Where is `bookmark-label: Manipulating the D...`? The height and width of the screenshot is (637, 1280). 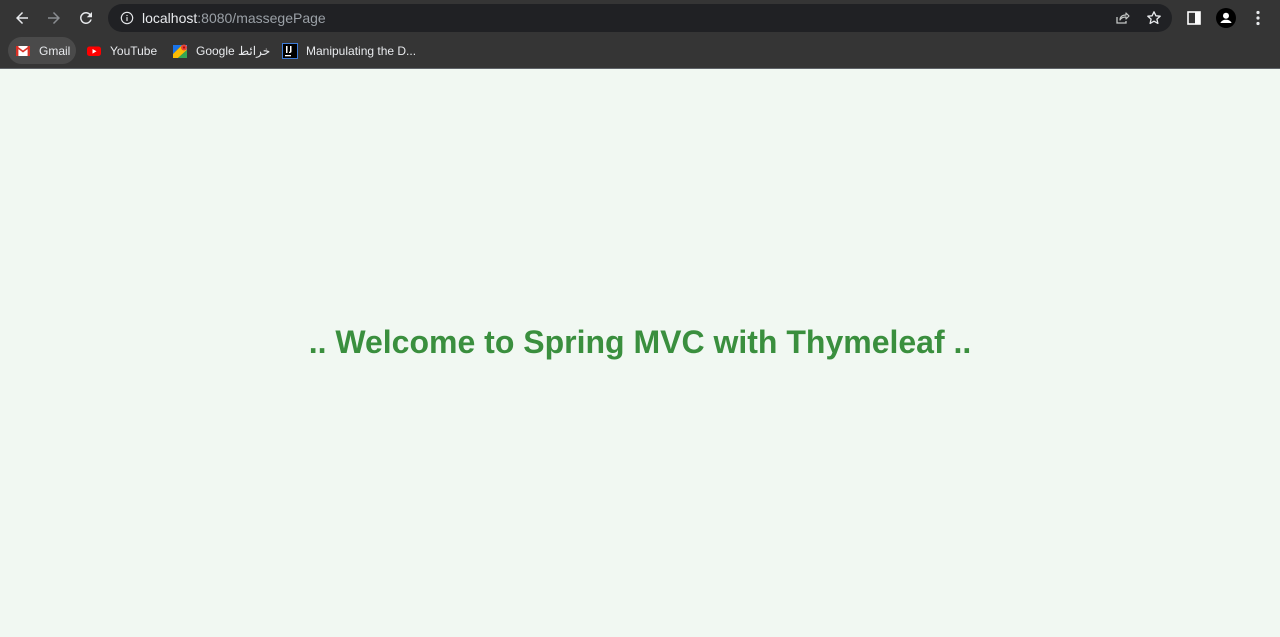 bookmark-label: Manipulating the D... is located at coordinates (361, 50).